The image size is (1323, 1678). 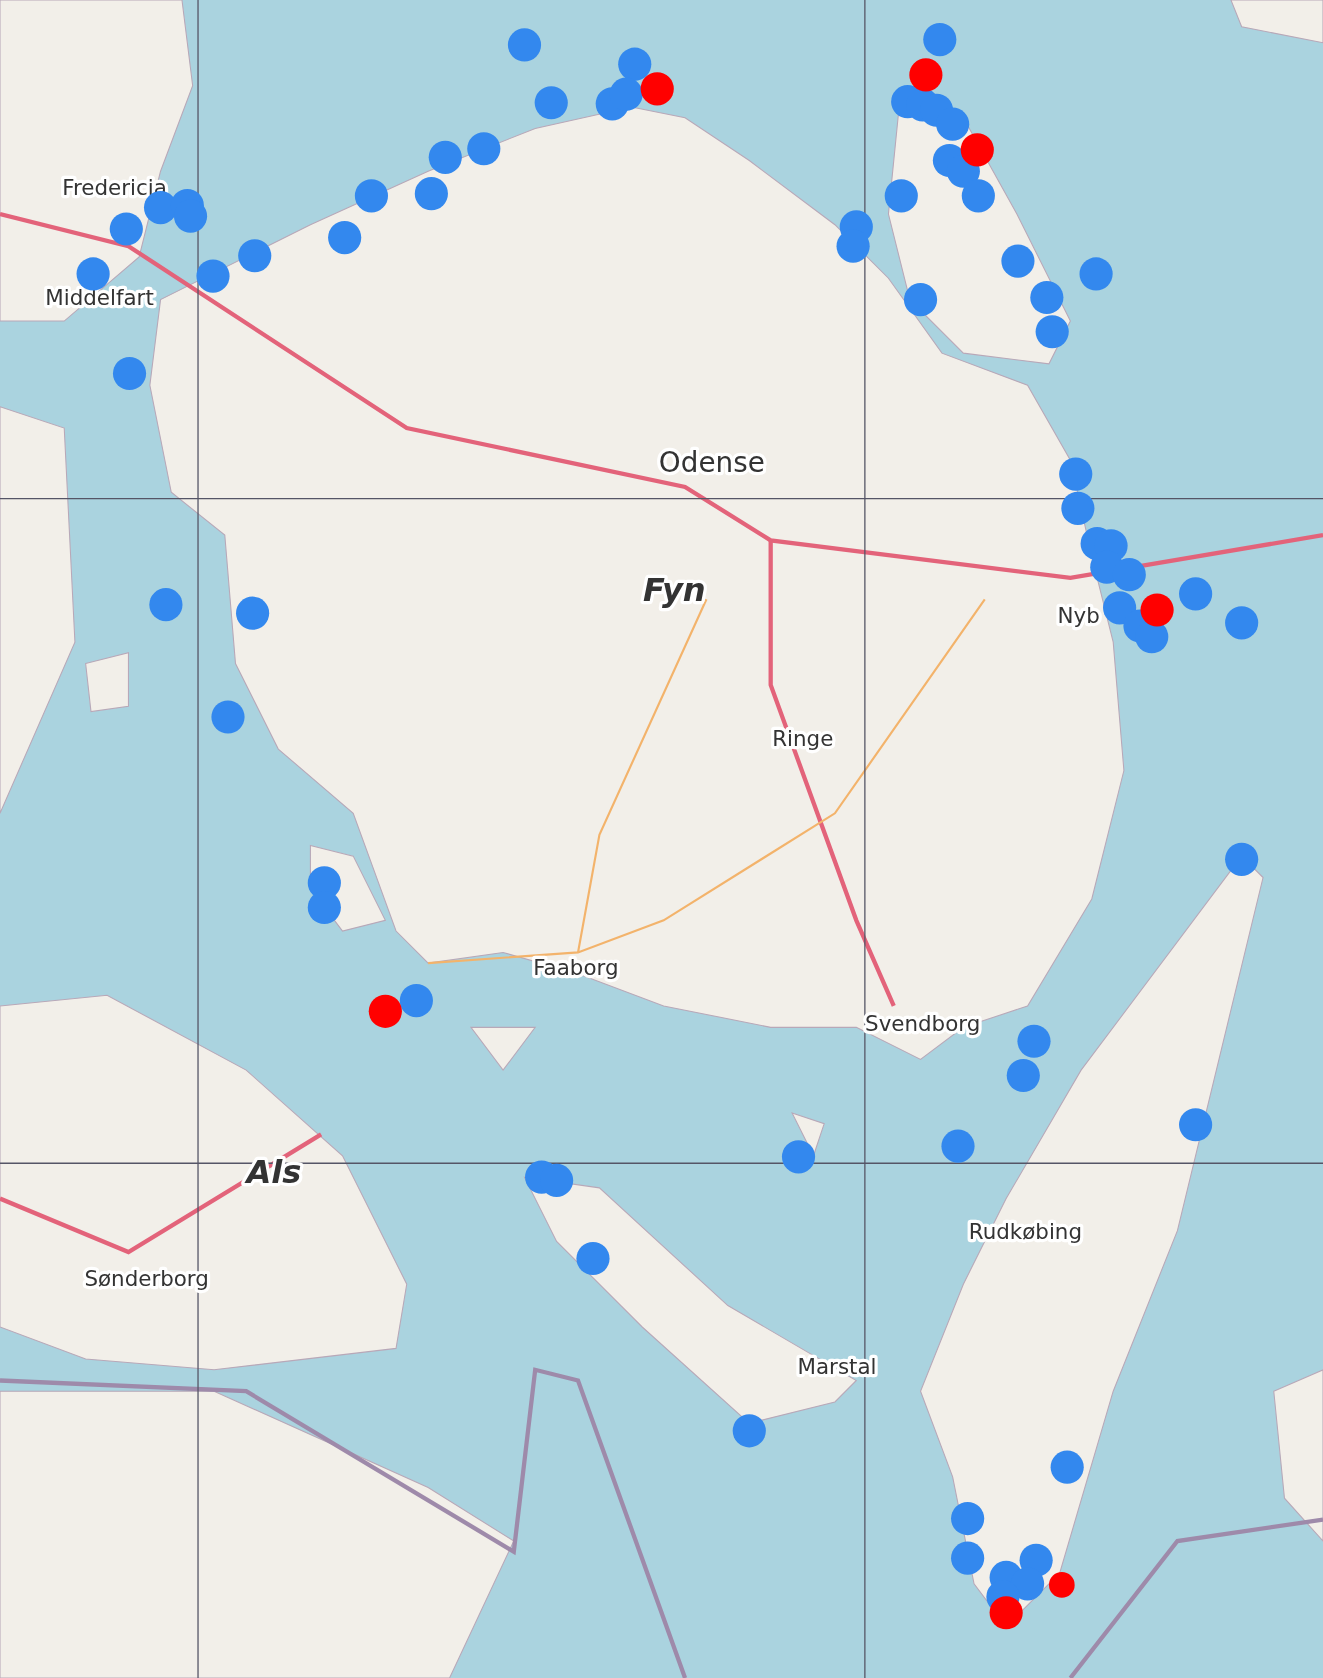 I want to click on map-label: Rudkøbing, so click(x=1025, y=1232).